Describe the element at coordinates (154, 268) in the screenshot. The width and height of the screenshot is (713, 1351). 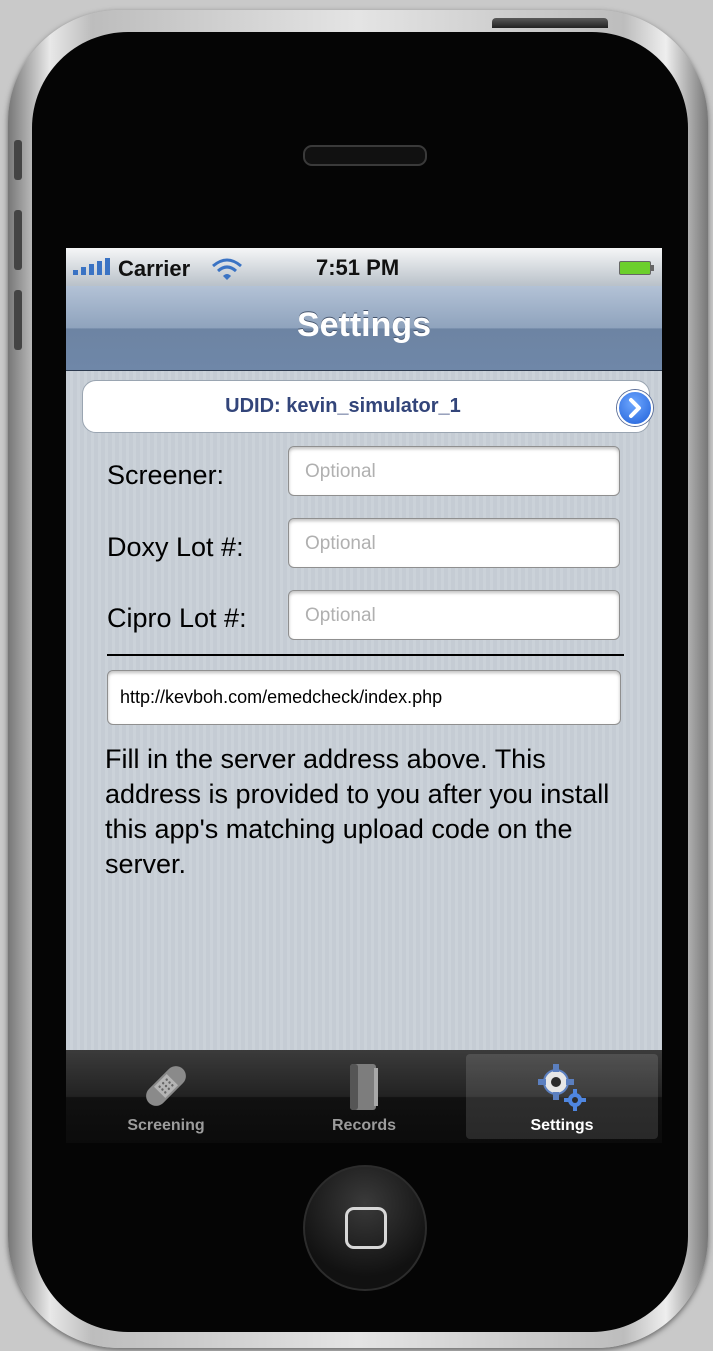
I see `carrier-name: Carrier` at that location.